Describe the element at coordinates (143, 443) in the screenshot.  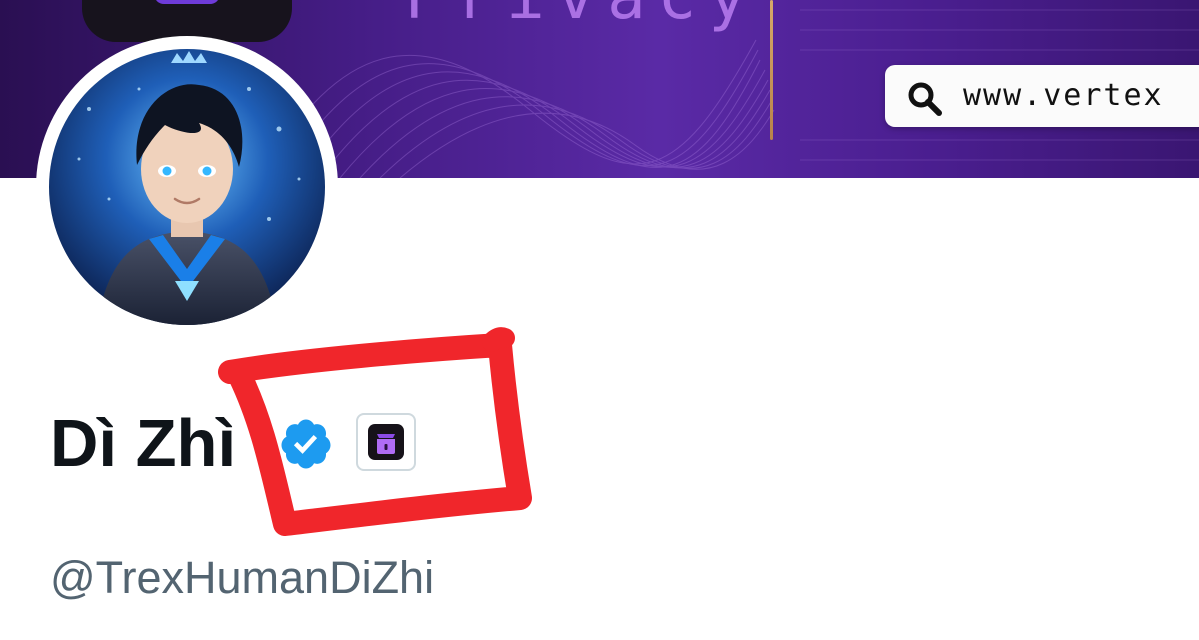
I see `display-name: Dì Zhì` at that location.